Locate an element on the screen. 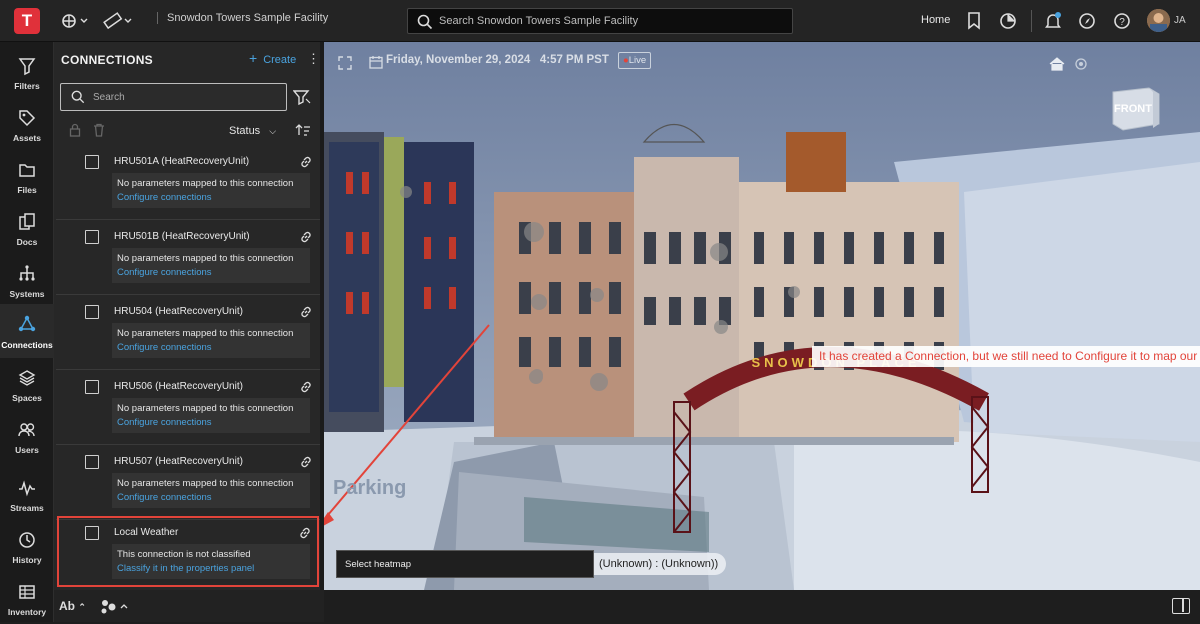 The image size is (1200, 624). live-button: ●Live is located at coordinates (635, 60).